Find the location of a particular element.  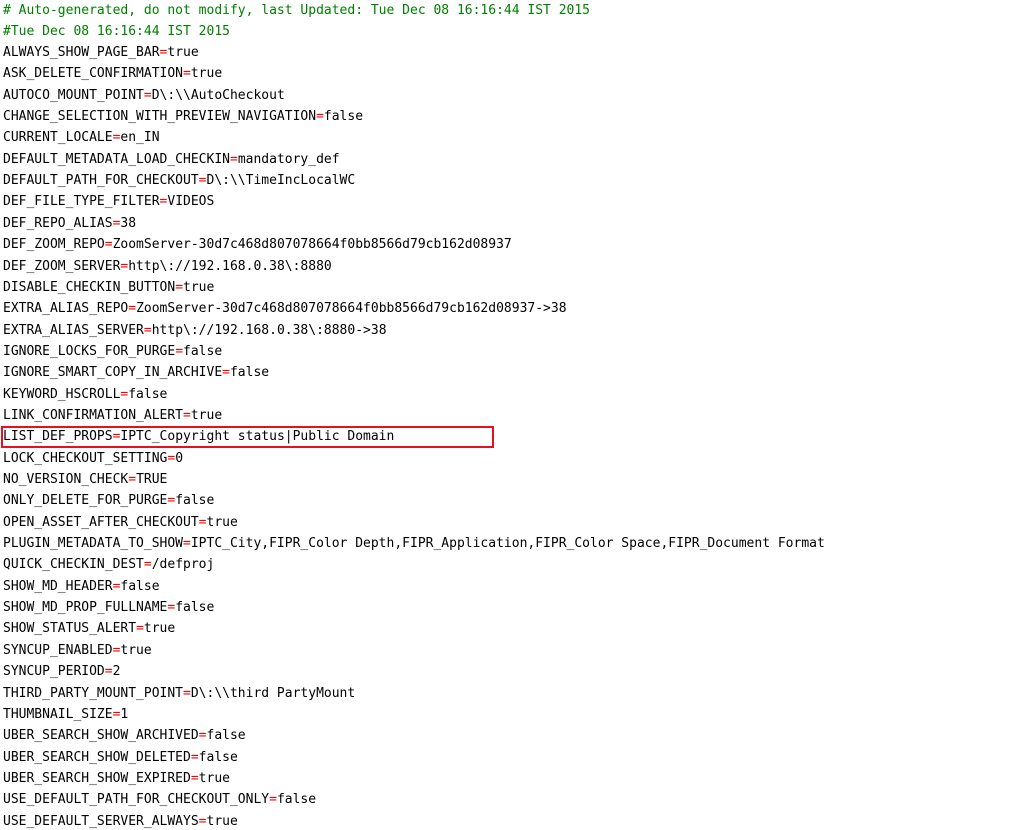

property-line: ALWAYS_SHOW_PAGE_BAR=true is located at coordinates (101, 52).